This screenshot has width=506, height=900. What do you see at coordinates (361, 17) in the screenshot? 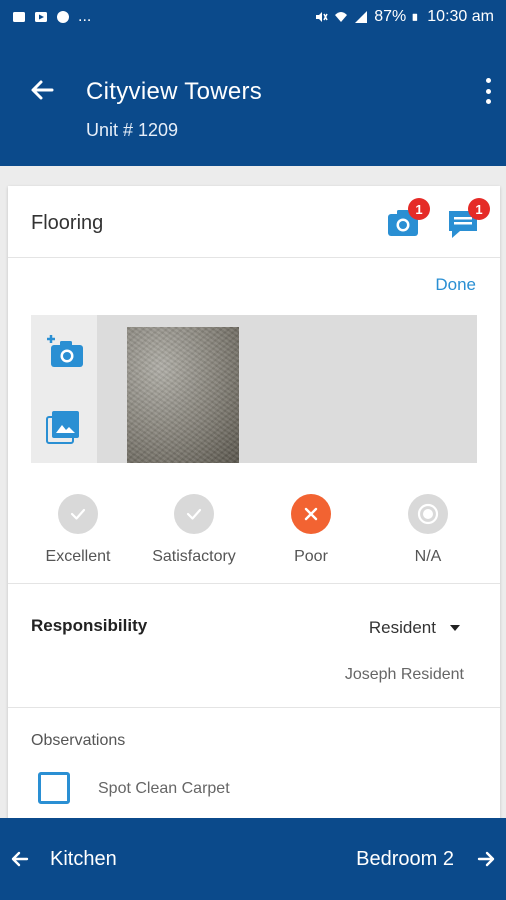
I see `signal-icon` at bounding box center [361, 17].